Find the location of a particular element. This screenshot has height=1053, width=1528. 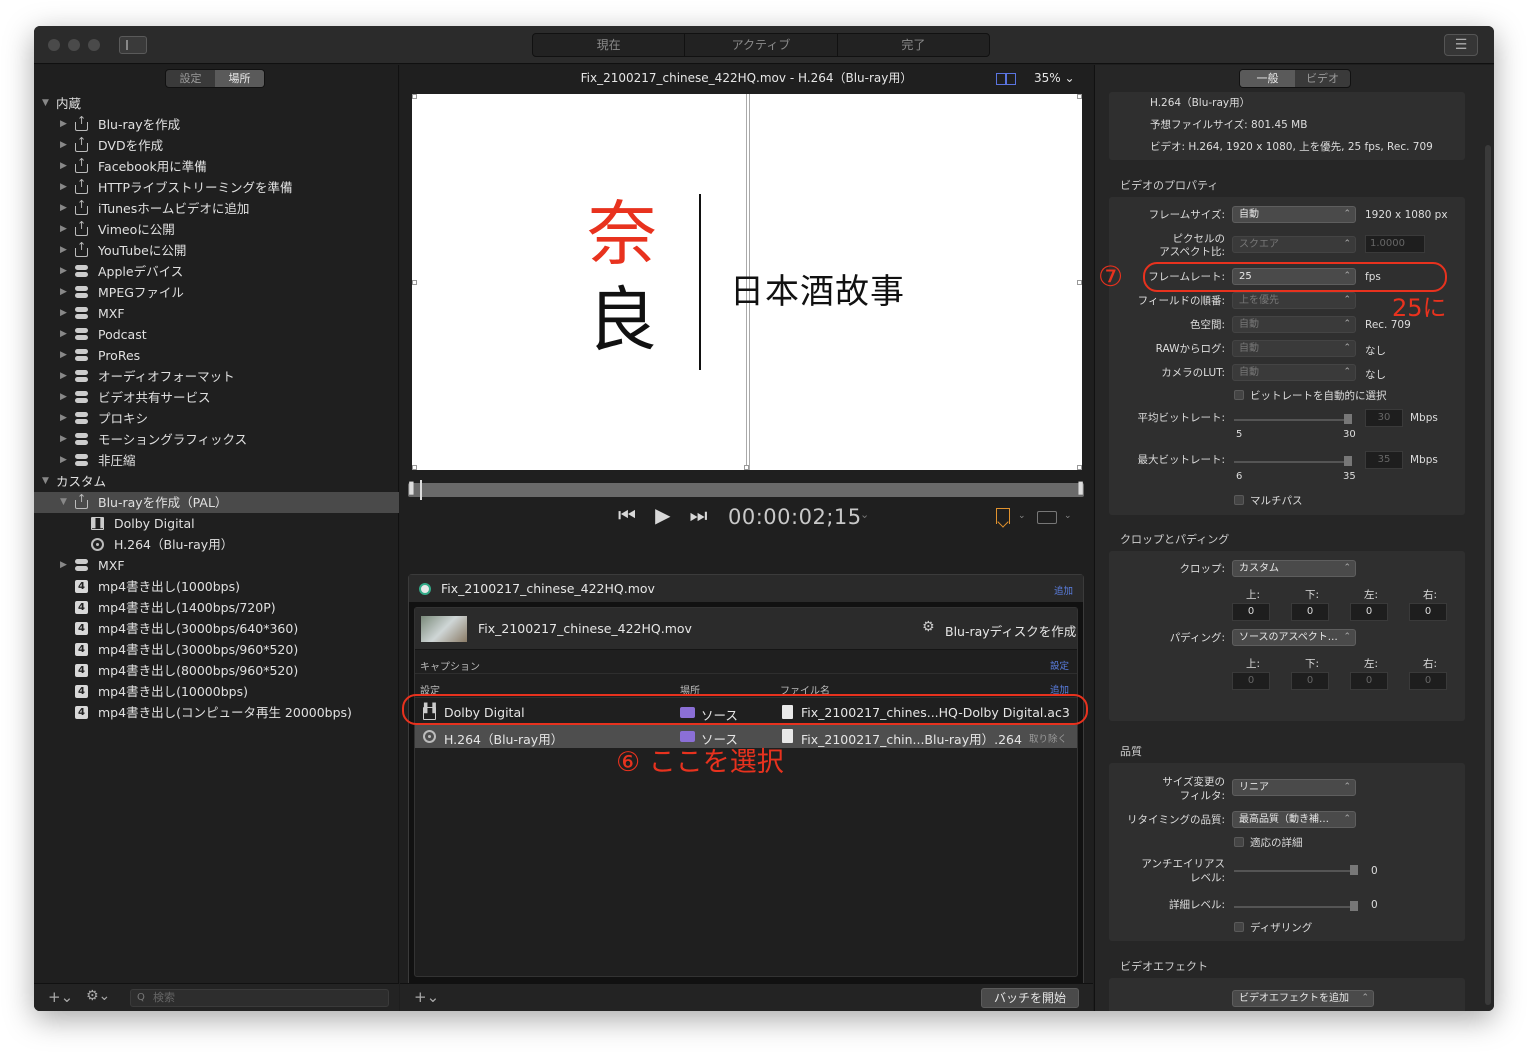

group-custom: ▼ カスタム is located at coordinates (216, 481).